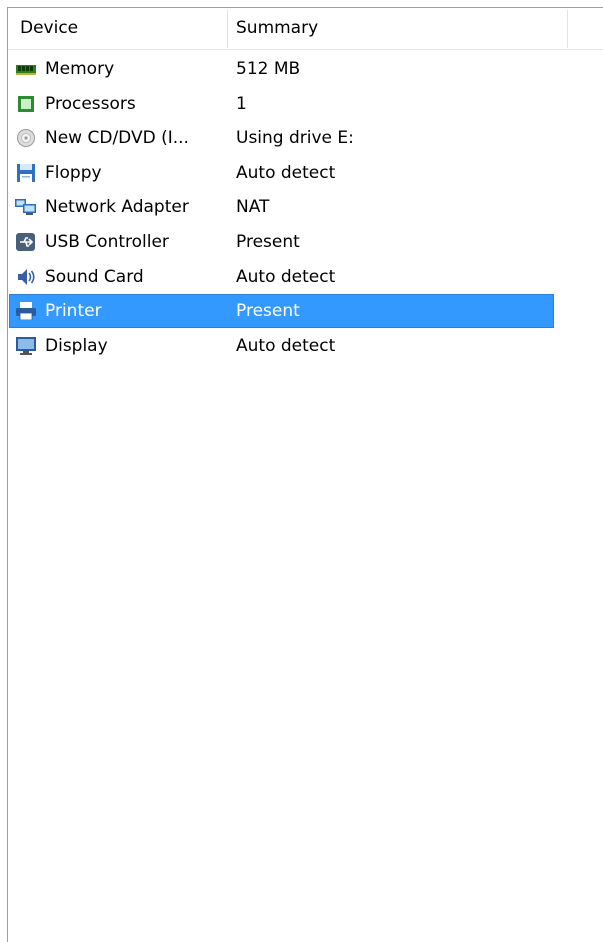 The image size is (603, 942). What do you see at coordinates (241, 103) in the screenshot?
I see `device-summary: 1` at bounding box center [241, 103].